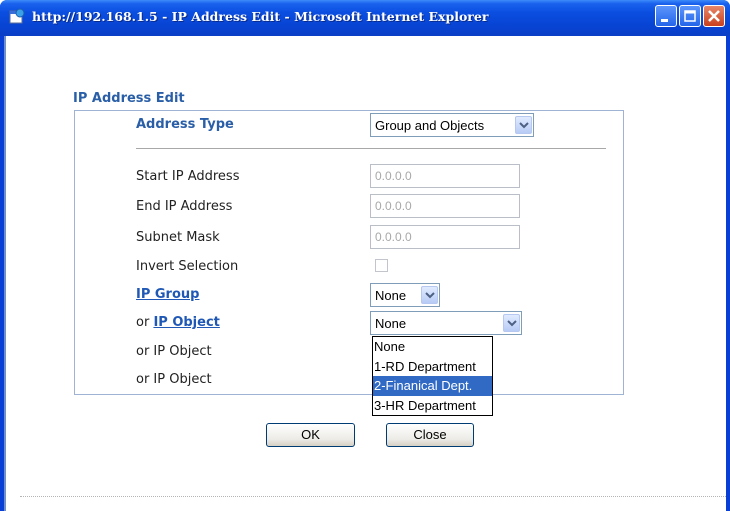 The width and height of the screenshot is (730, 511). I want to click on dropdown-option: 1-RD Department, so click(432, 367).